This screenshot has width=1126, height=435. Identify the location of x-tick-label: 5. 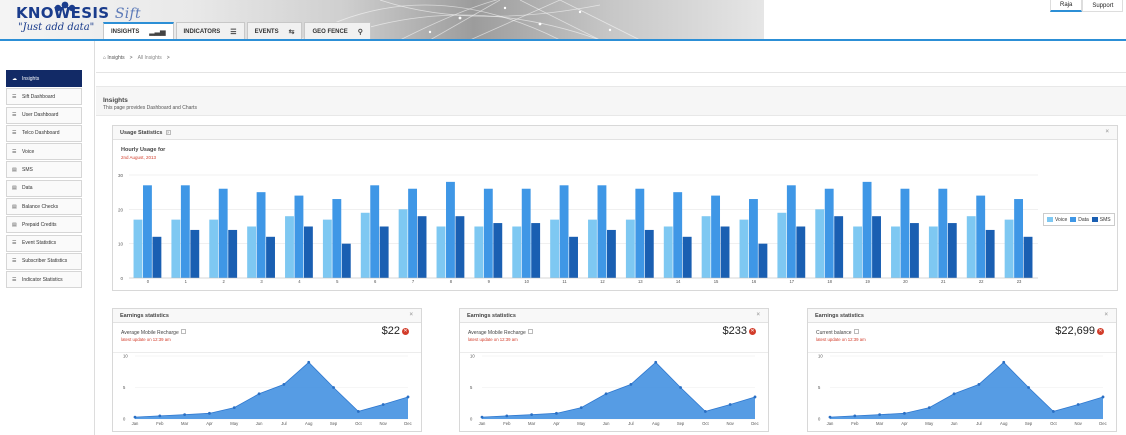
(337, 281).